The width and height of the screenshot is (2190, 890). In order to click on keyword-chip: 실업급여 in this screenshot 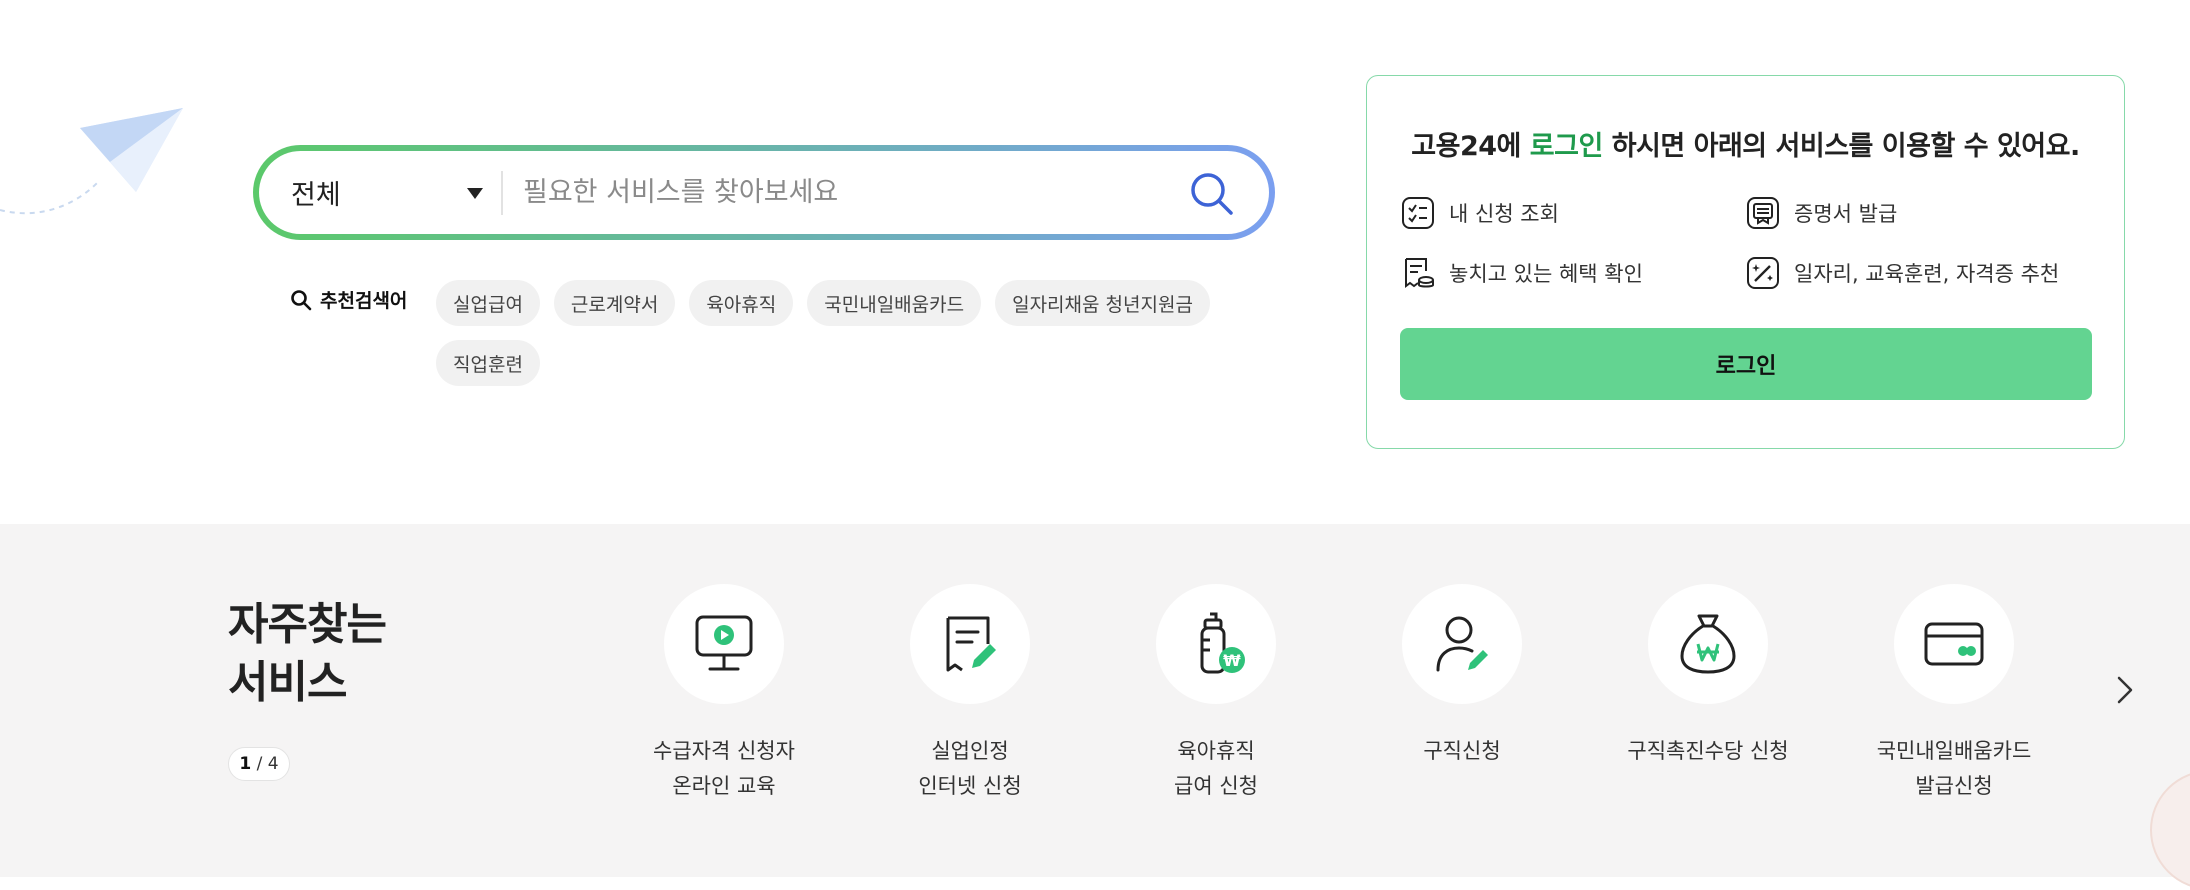, I will do `click(488, 303)`.